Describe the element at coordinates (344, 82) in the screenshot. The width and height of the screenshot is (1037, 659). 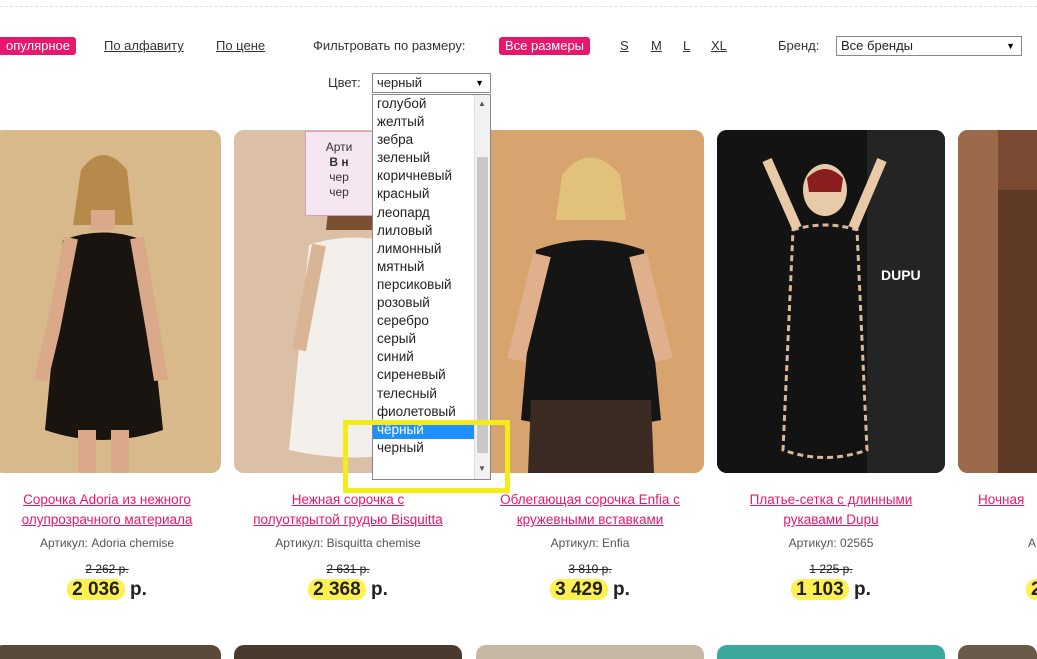
I see `color-filter-label: Цвет:` at that location.